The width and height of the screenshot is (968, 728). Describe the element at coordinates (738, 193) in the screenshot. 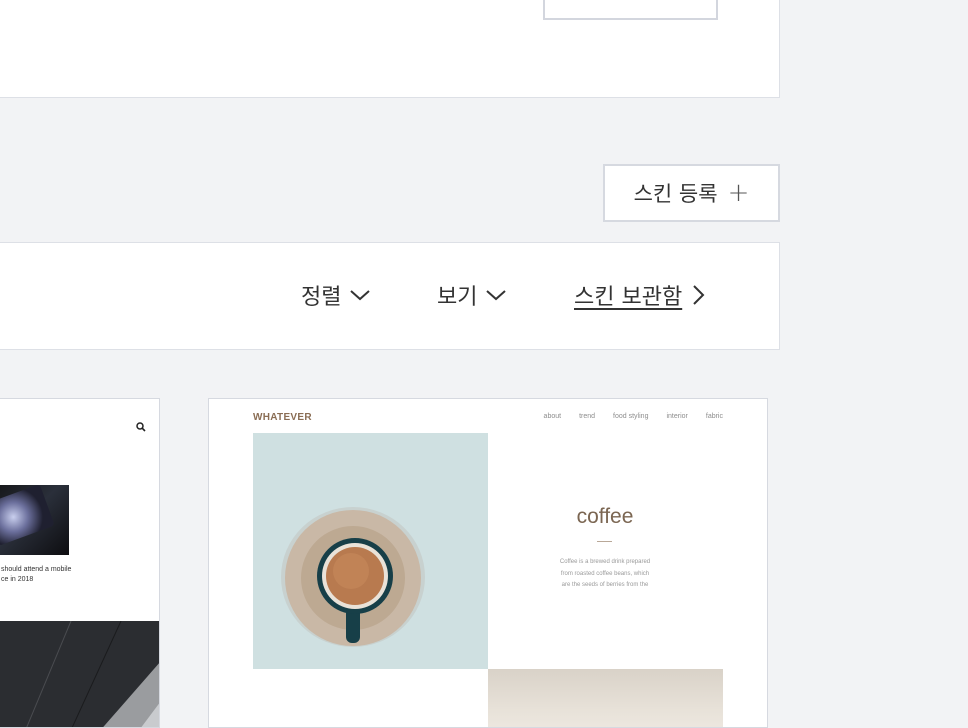

I see `plus-icon: +` at that location.